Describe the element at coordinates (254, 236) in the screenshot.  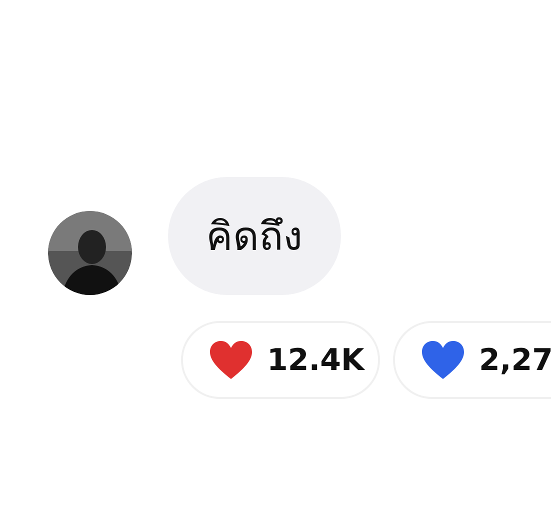
I see `message-bubble: คิดถึง` at that location.